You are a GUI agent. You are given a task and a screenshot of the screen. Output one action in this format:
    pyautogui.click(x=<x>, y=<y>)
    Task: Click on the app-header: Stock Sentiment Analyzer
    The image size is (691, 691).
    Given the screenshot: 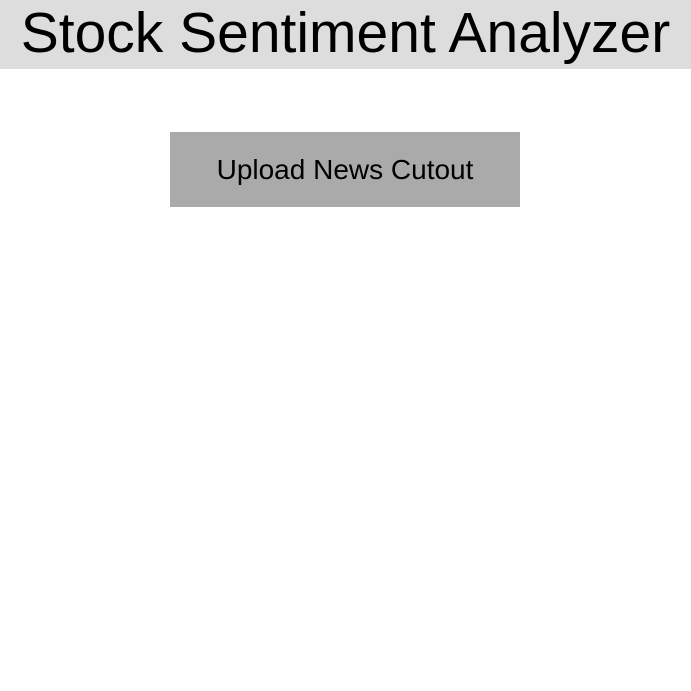 What is the action you would take?
    pyautogui.click(x=345, y=34)
    